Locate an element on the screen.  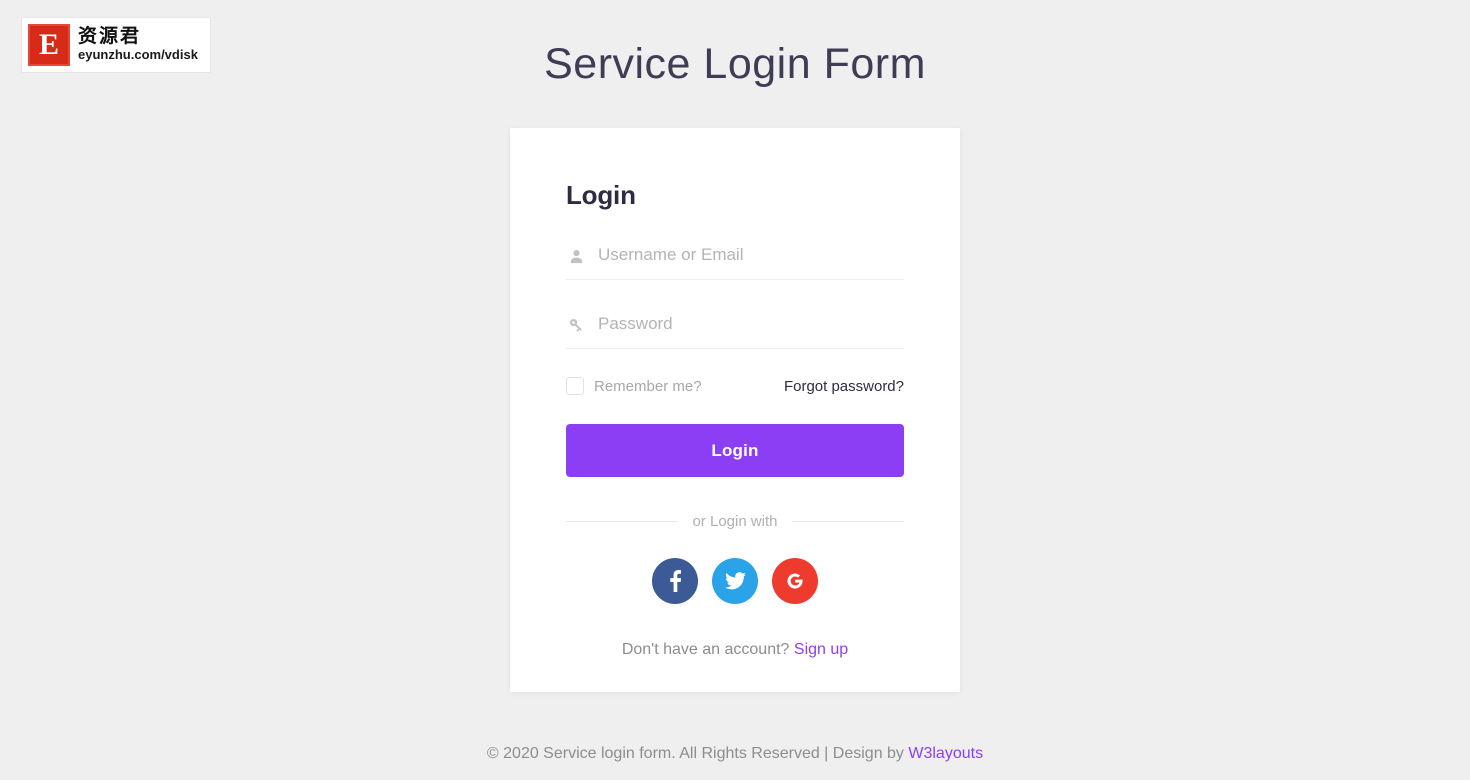
username-input is located at coordinates (751, 254).